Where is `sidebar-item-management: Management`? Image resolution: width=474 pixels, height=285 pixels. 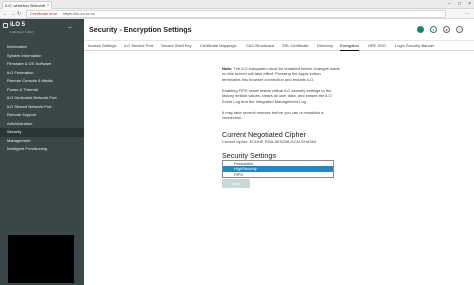
sidebar-item-management: Management is located at coordinates (42, 141).